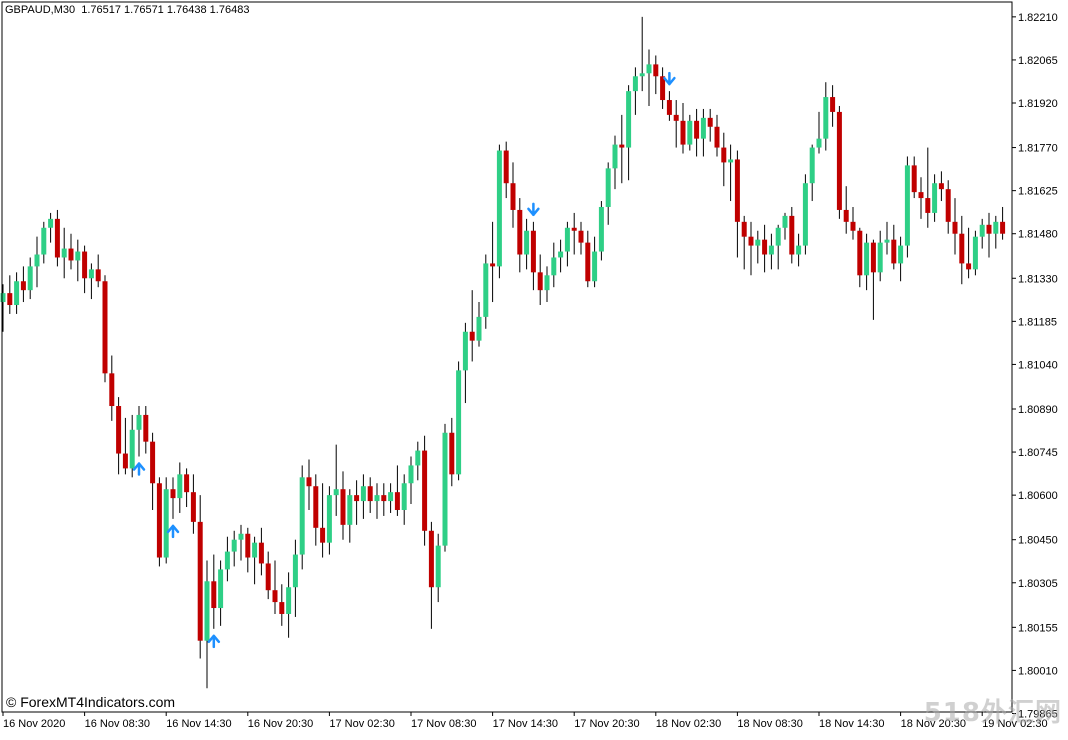 The width and height of the screenshot is (1068, 740). I want to click on y-tick-label: 1.80450, so click(1038, 541).